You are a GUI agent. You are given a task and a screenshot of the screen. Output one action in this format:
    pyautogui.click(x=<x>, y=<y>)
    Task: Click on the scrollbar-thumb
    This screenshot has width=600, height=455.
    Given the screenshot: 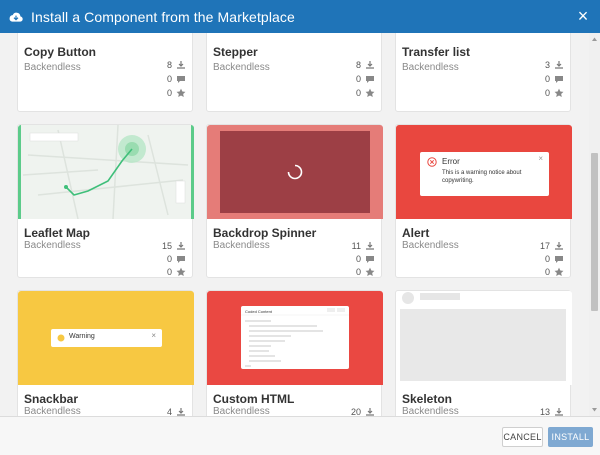 What is the action you would take?
    pyautogui.click(x=594, y=232)
    